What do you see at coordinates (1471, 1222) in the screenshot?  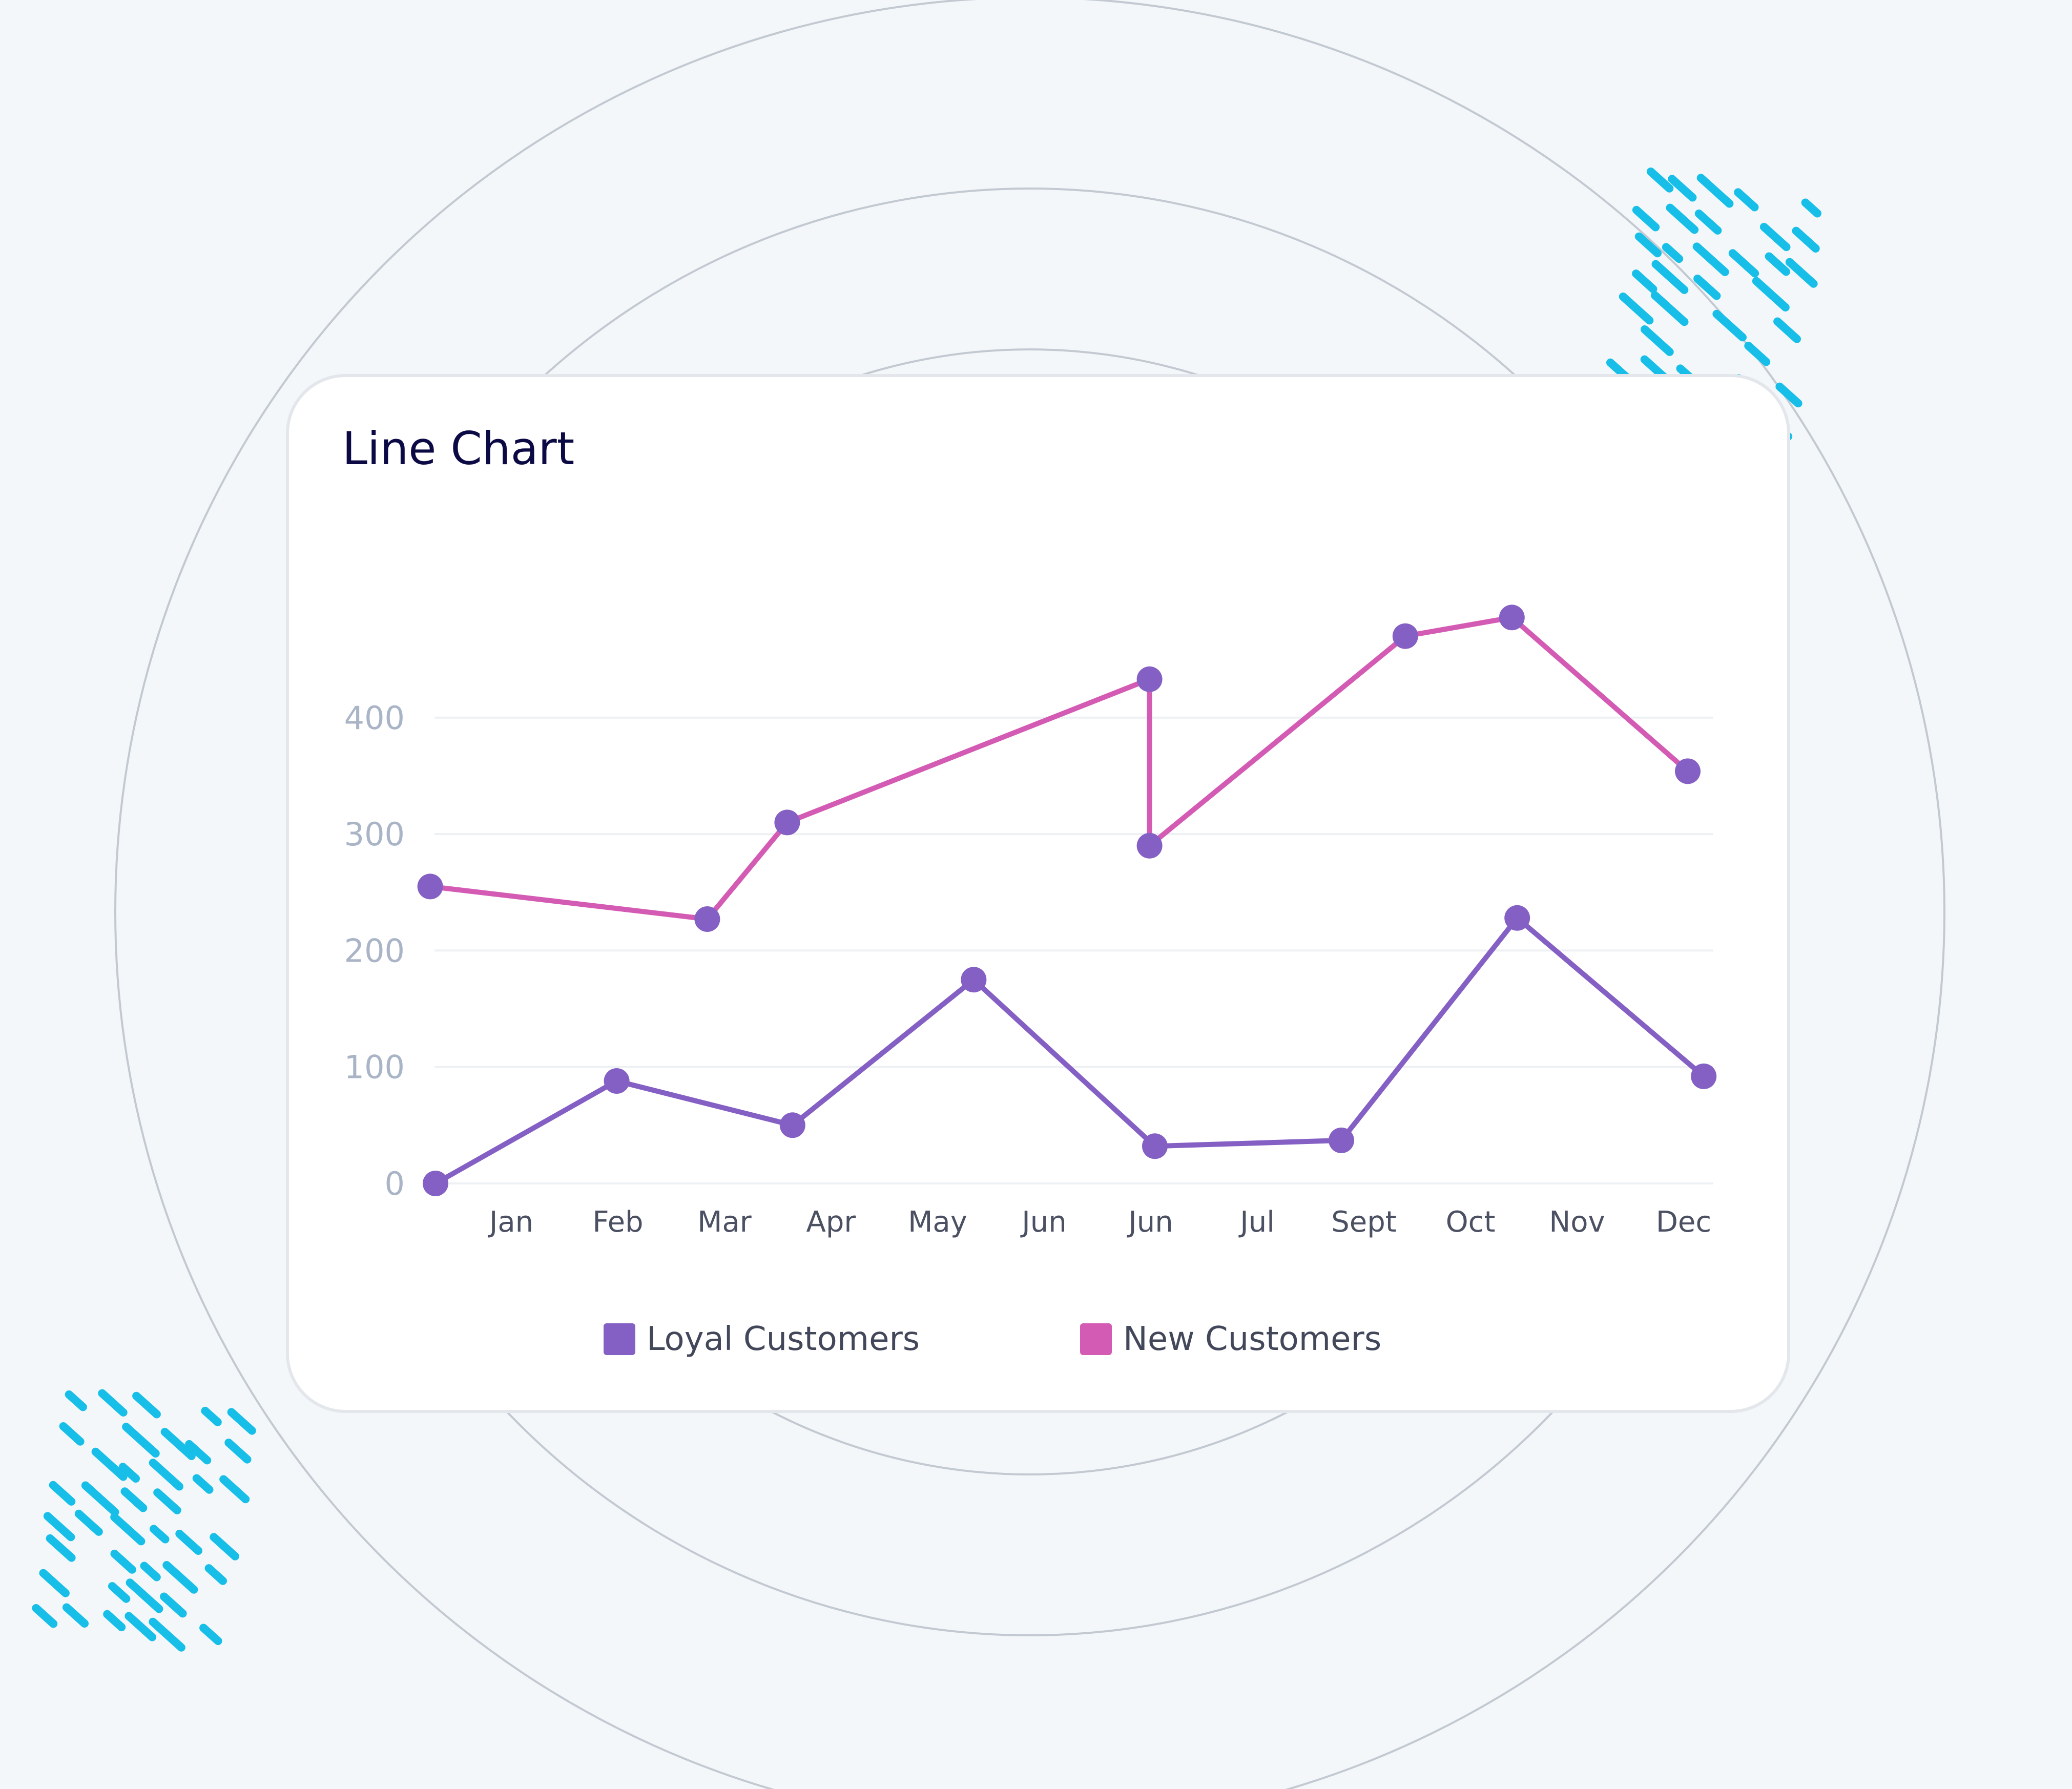 I see `x-tick-label: Oct` at bounding box center [1471, 1222].